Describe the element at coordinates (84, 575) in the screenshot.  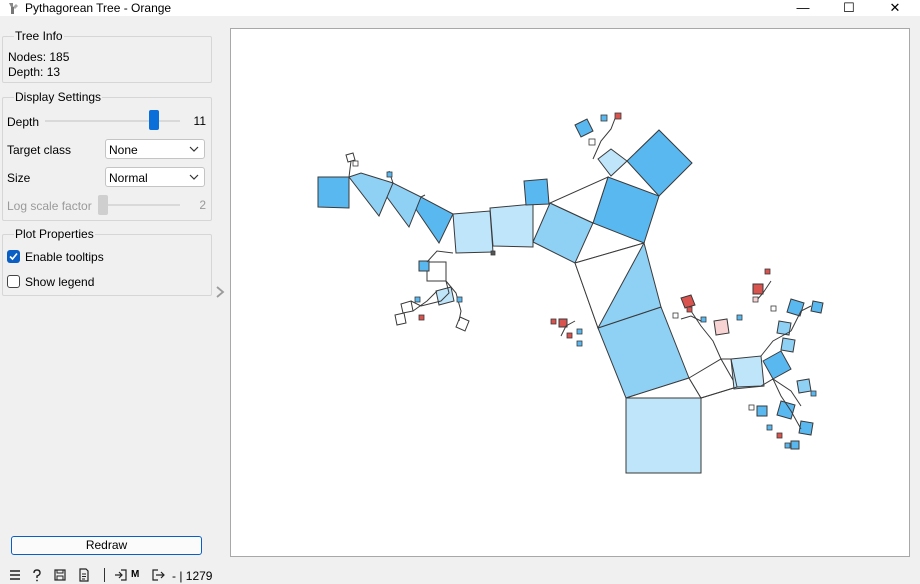
I see `report-icon` at that location.